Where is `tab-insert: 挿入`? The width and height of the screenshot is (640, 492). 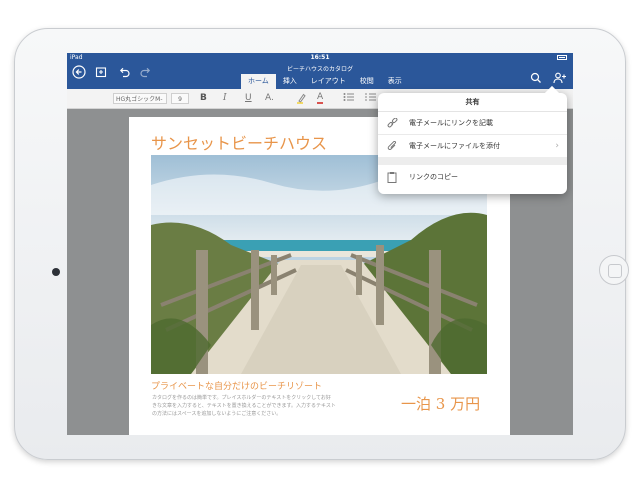 tab-insert: 挿入 is located at coordinates (290, 81).